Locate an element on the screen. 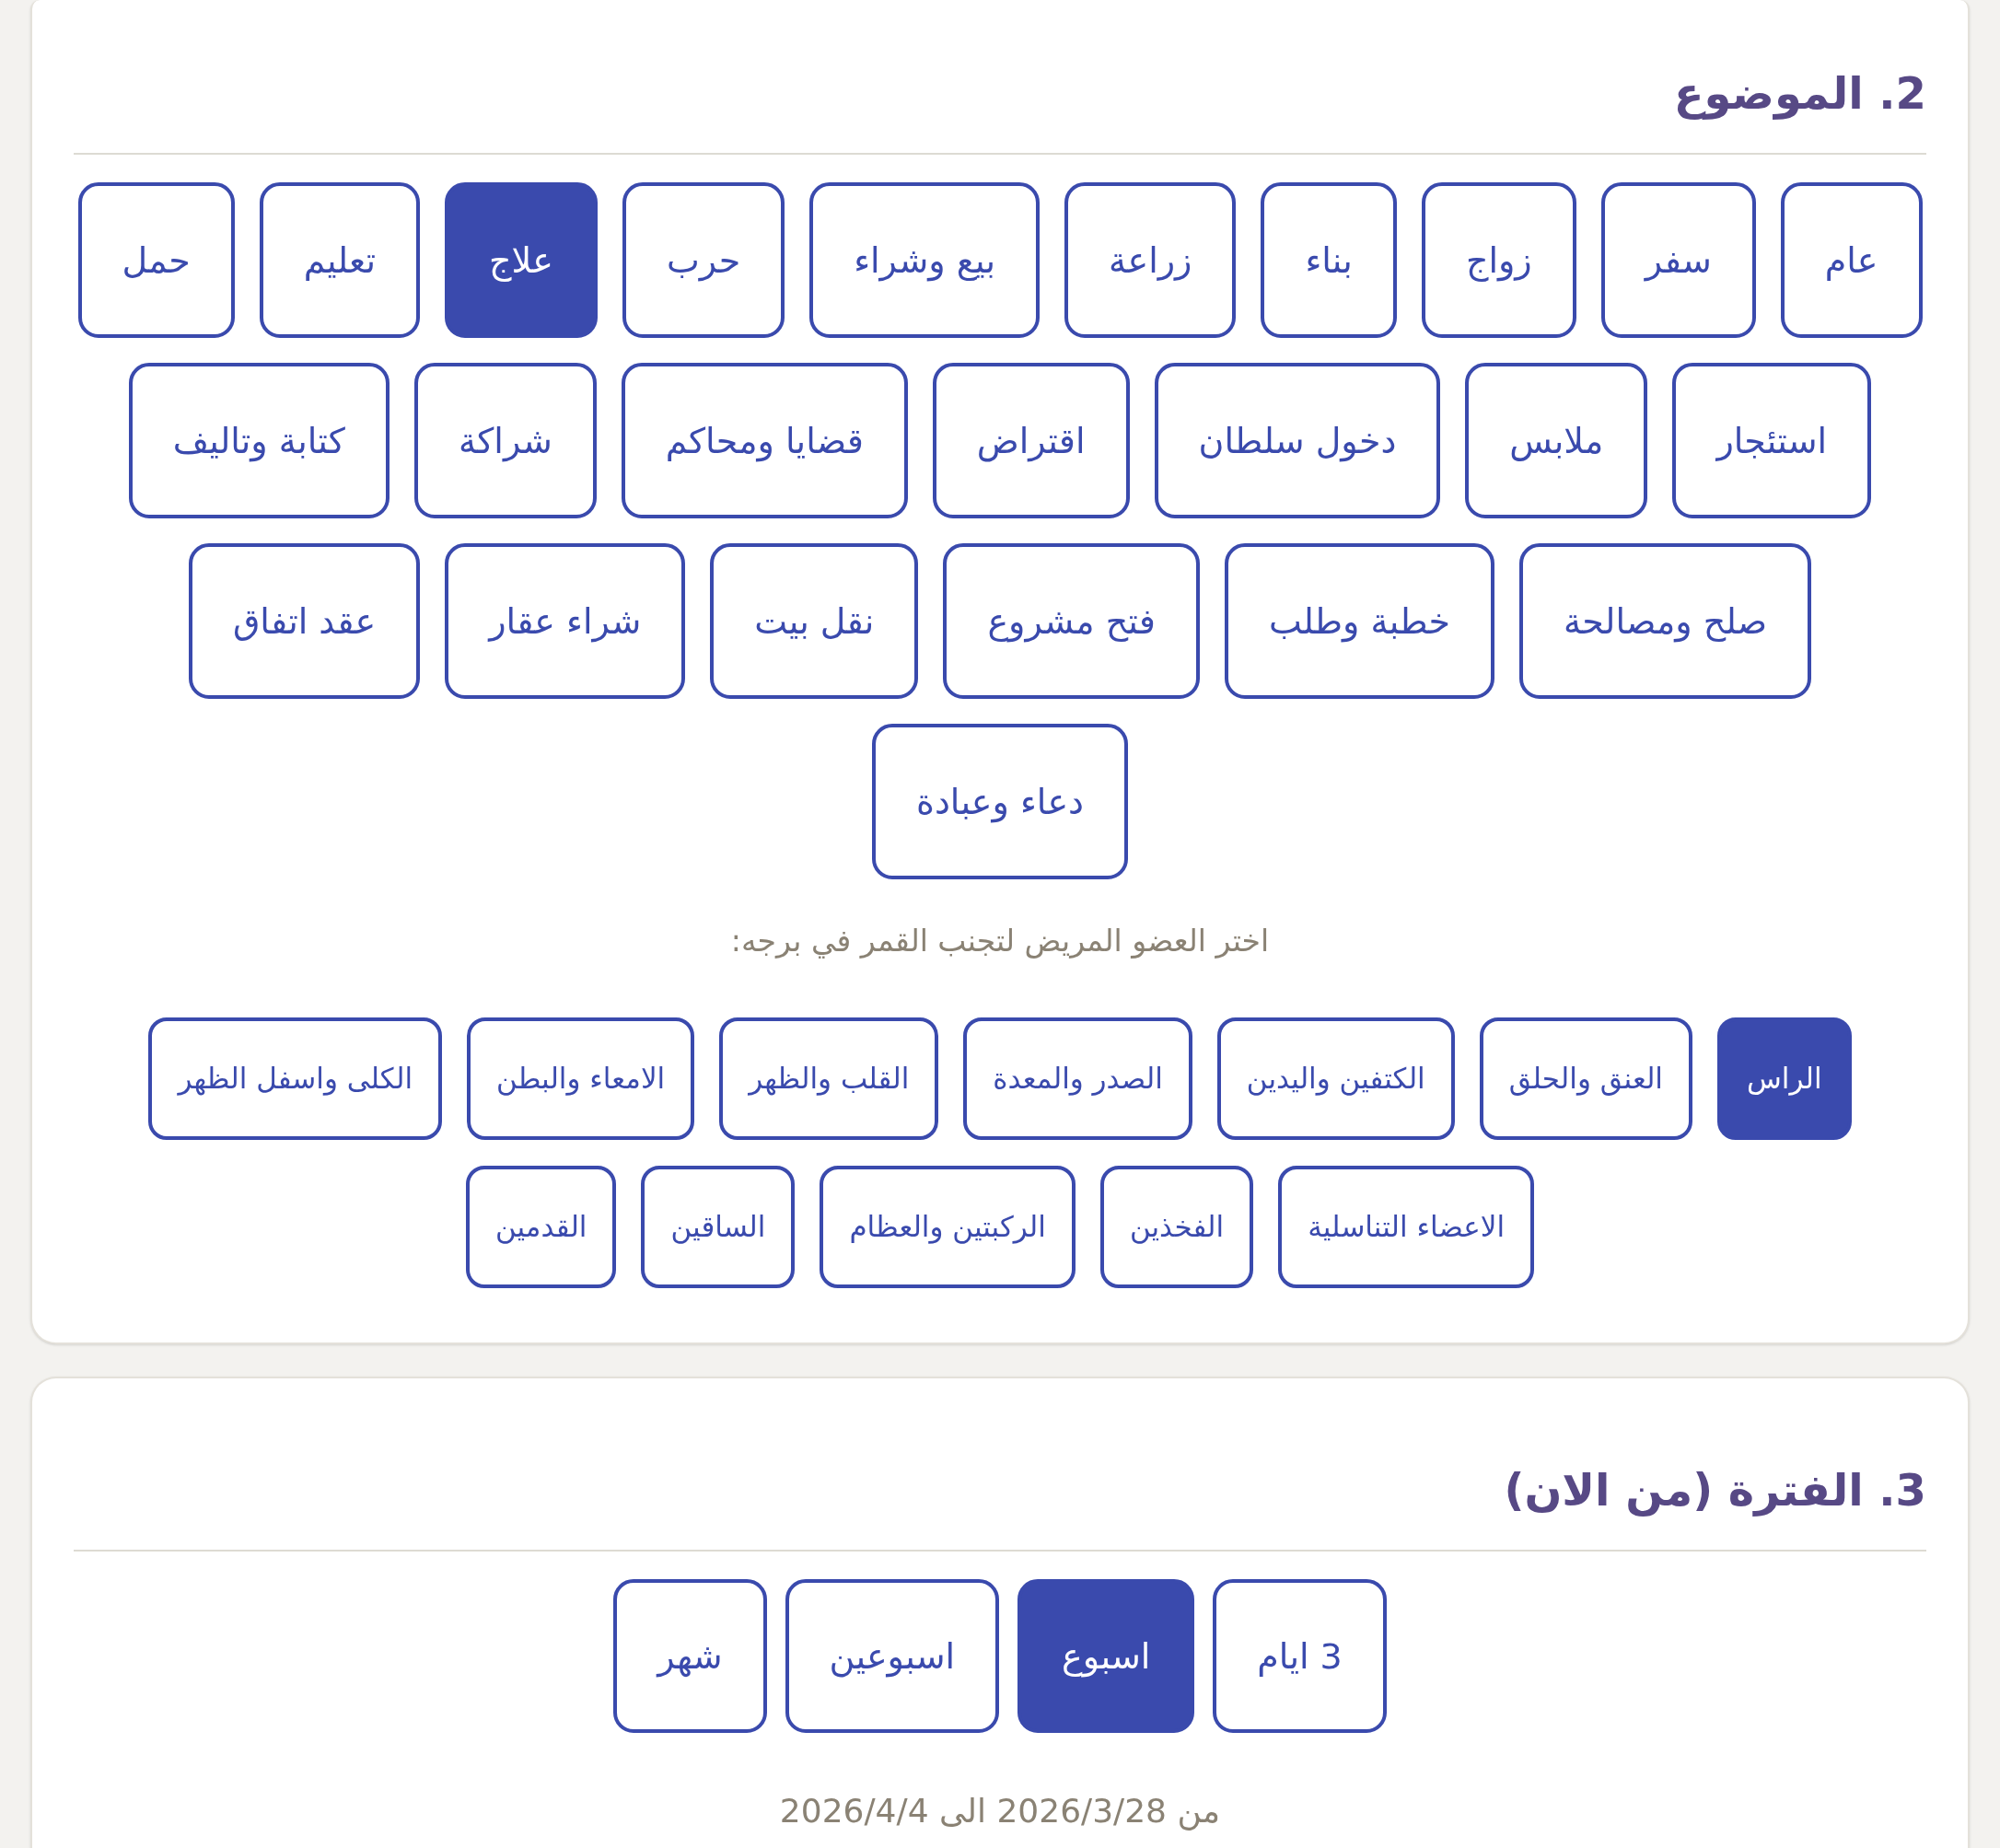 Image resolution: width=2000 pixels, height=1848 pixels. body-part-option: الكلى واسفل الظهر is located at coordinates (295, 1079).